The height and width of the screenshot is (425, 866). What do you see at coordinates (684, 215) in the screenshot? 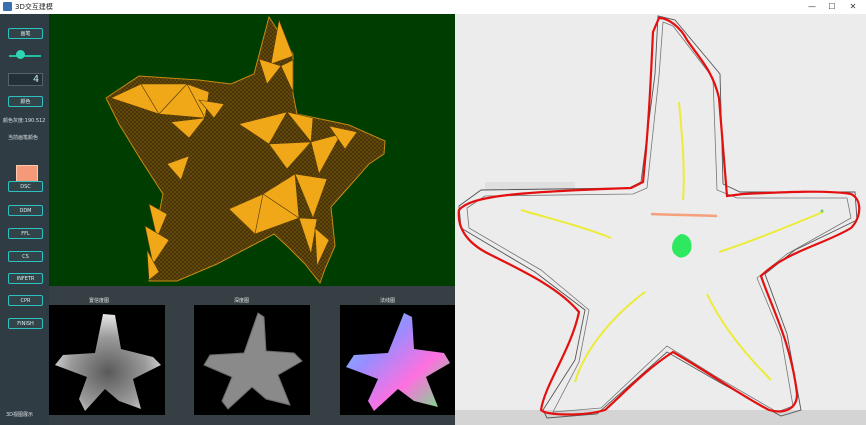
I see `orange-stroke` at bounding box center [684, 215].